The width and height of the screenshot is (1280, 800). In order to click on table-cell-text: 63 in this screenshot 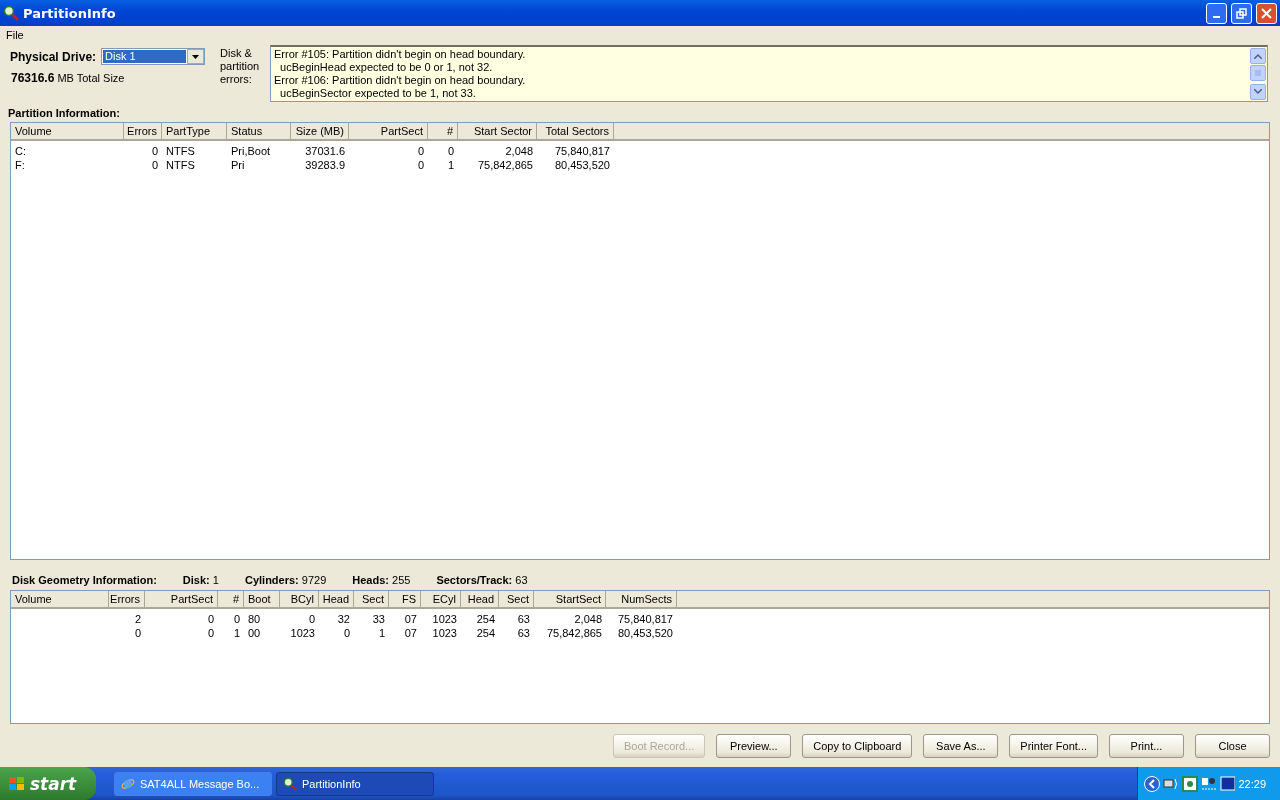, I will do `click(523, 619)`.